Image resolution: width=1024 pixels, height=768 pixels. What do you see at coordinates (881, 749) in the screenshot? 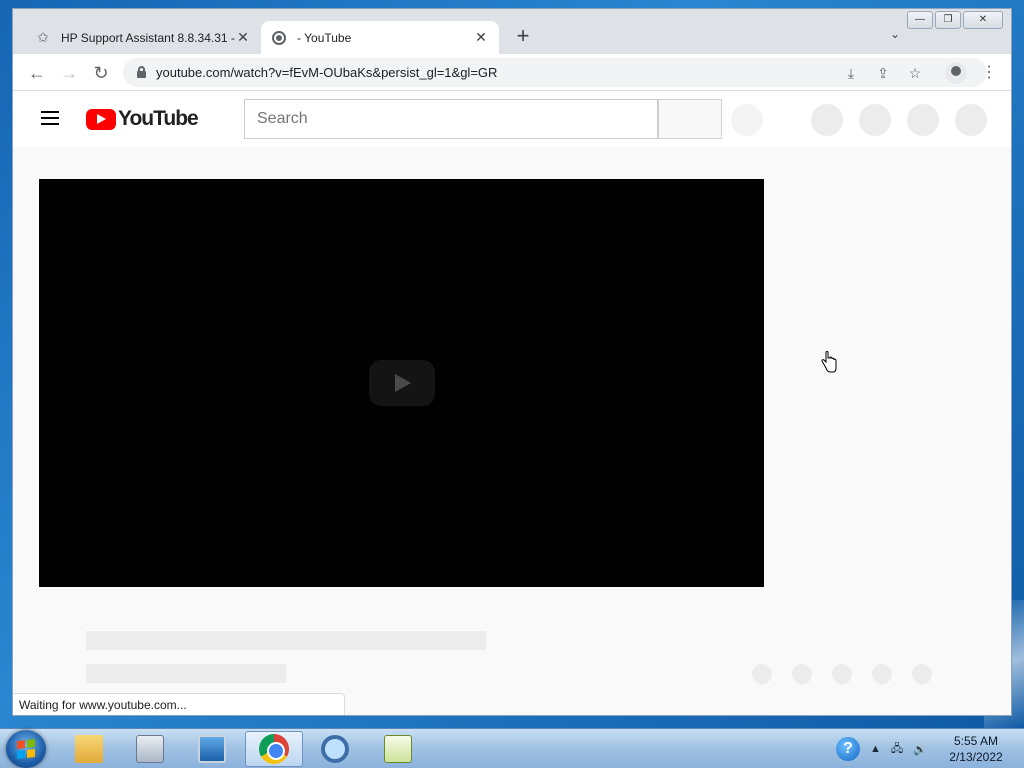
I see `system-tray: ? ▲ 🖧 🔊` at bounding box center [881, 749].